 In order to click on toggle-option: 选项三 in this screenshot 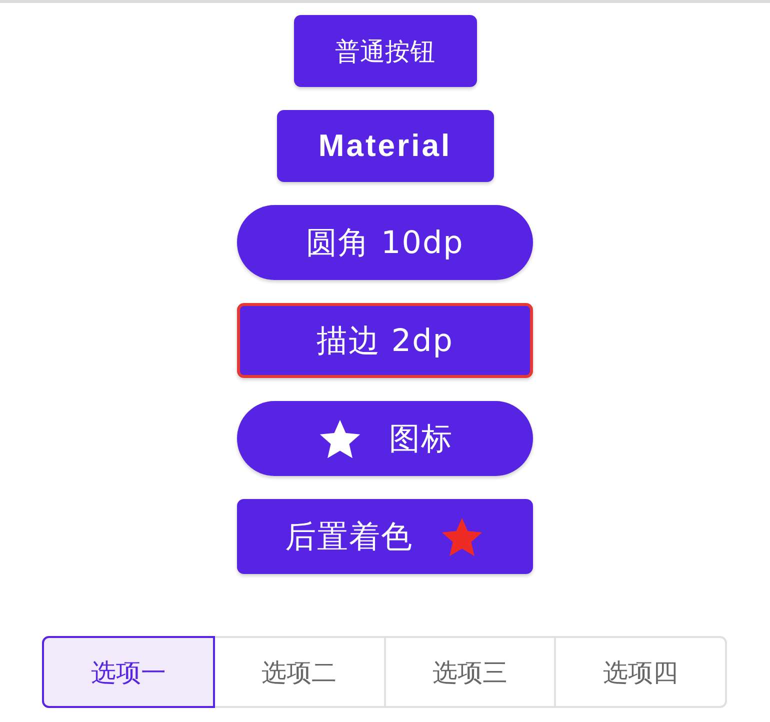, I will do `click(470, 672)`.